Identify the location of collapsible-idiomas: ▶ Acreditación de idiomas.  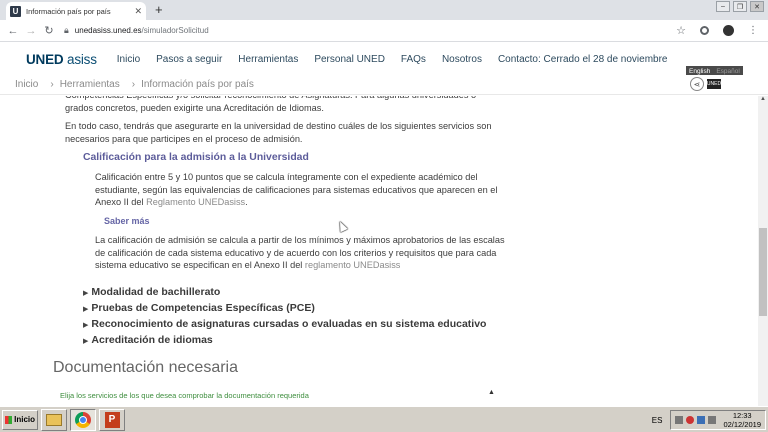
(284, 340).